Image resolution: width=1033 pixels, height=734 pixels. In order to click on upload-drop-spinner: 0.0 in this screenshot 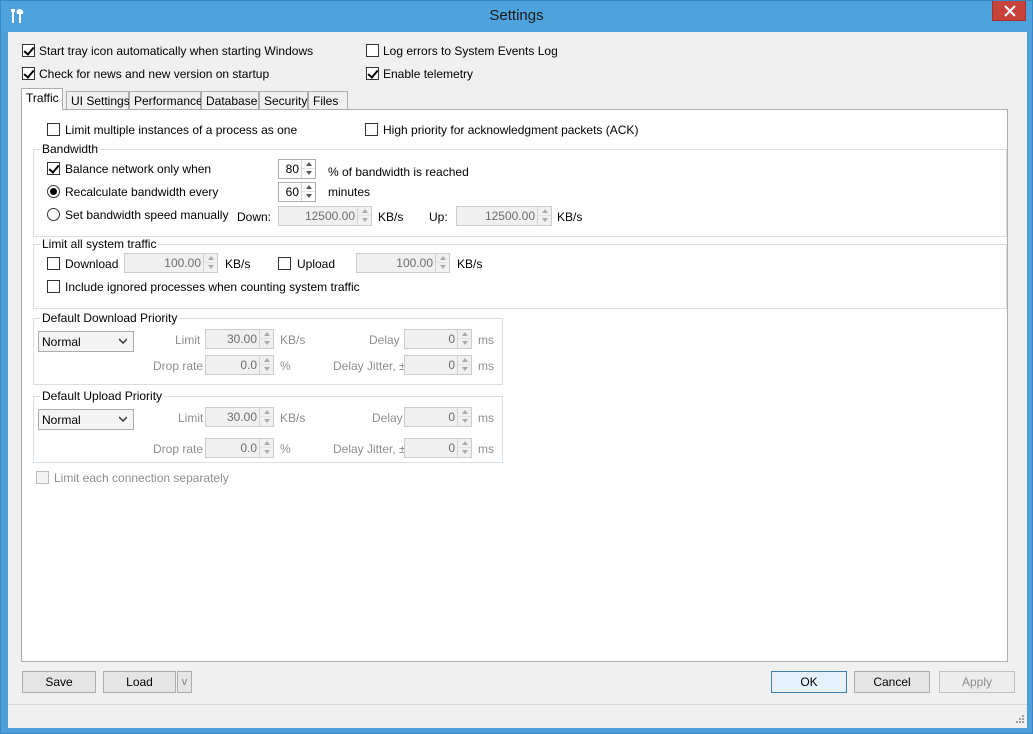, I will do `click(239, 448)`.